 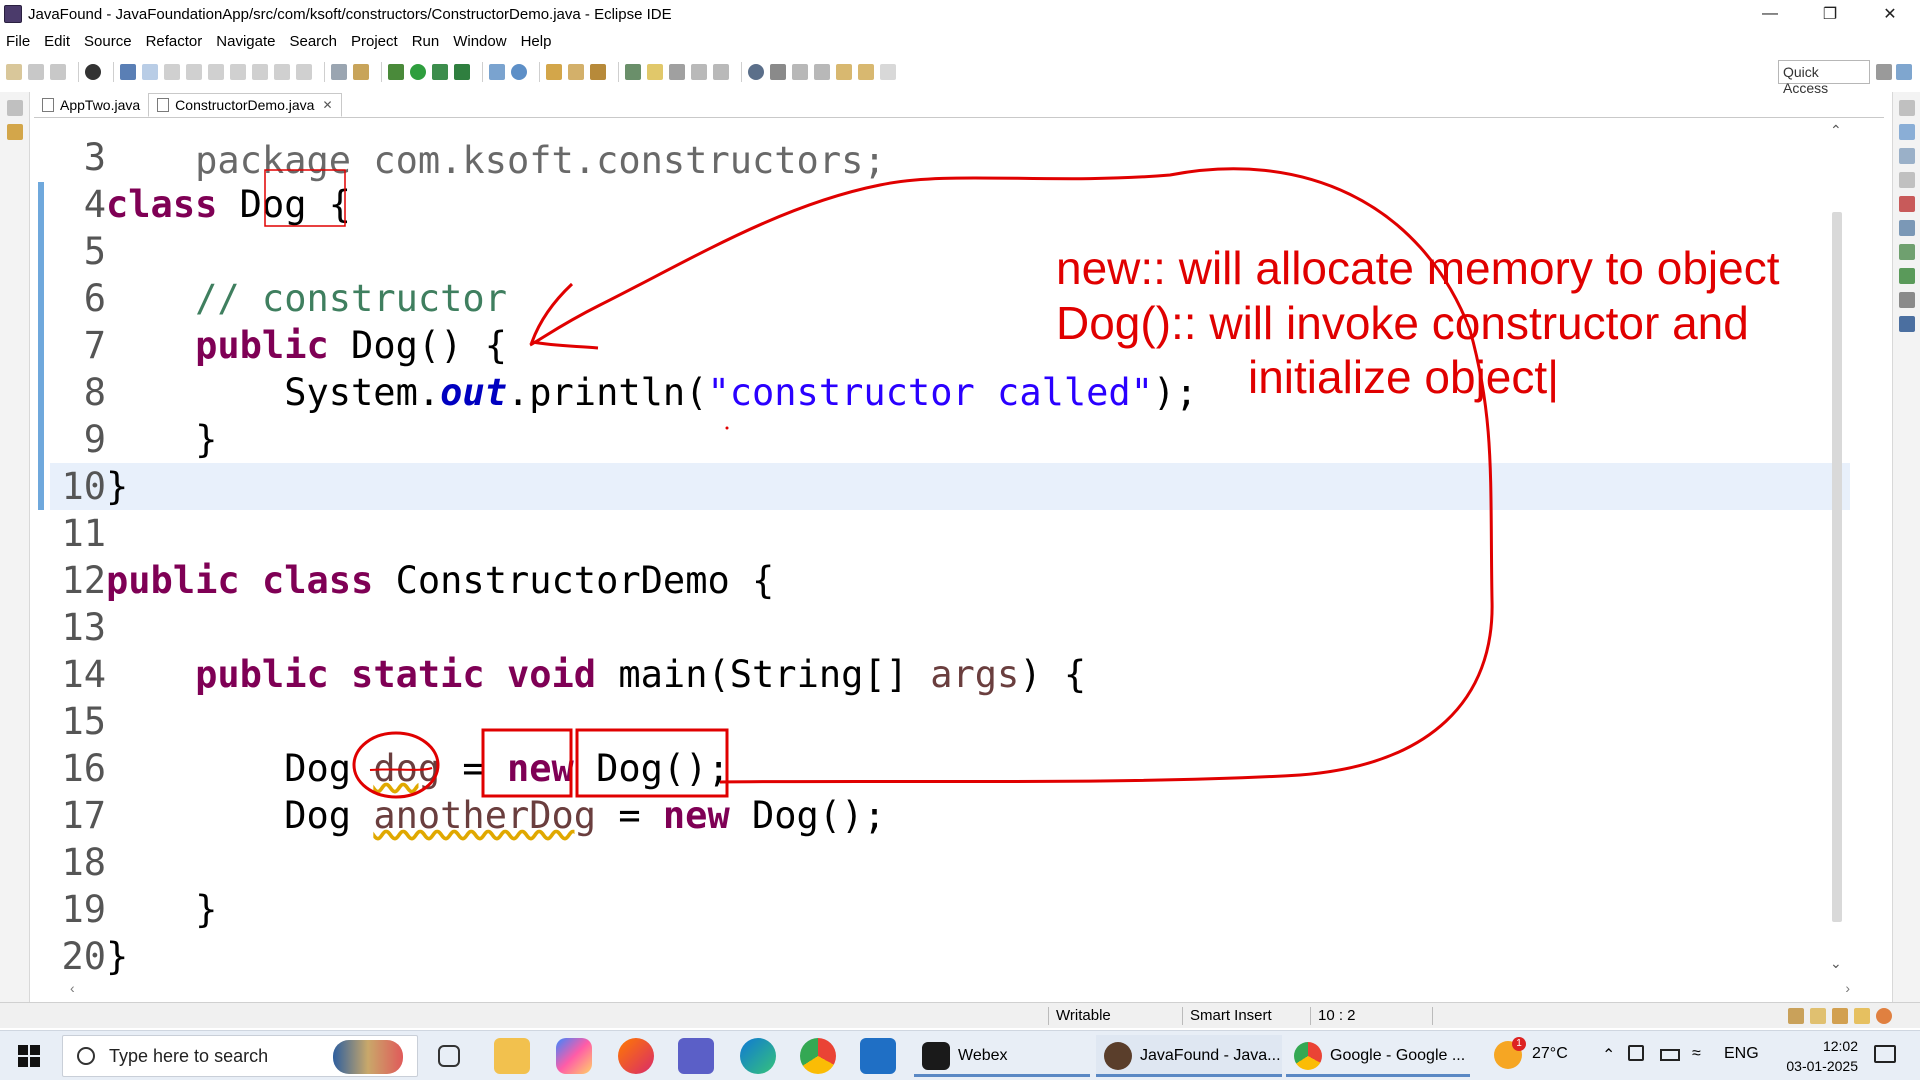 What do you see at coordinates (91, 105) in the screenshot?
I see `tab-apptwo: AppTwo.java` at bounding box center [91, 105].